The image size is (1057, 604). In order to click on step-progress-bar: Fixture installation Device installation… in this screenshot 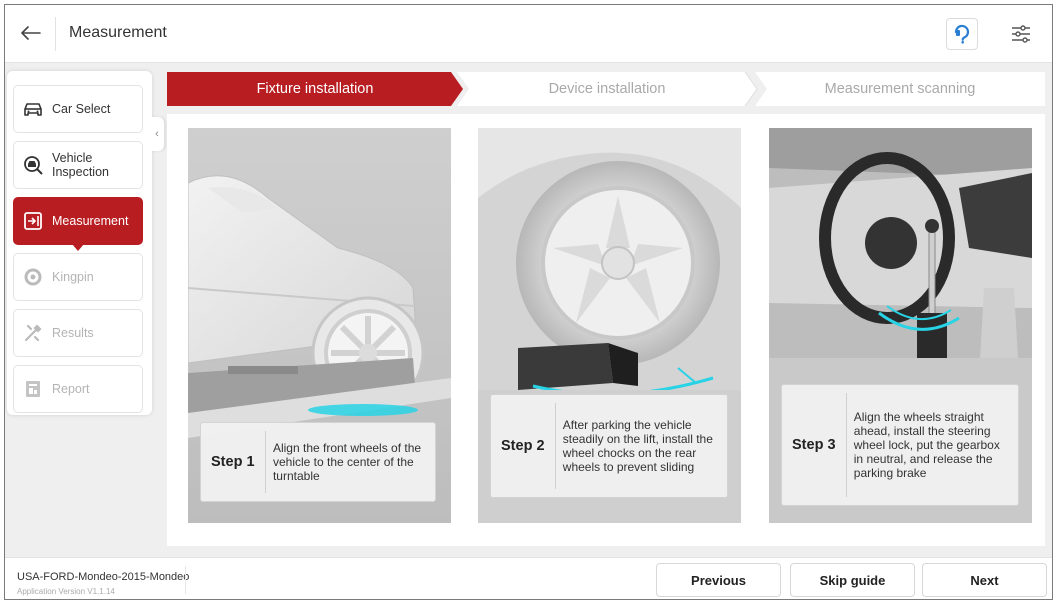, I will do `click(606, 89)`.